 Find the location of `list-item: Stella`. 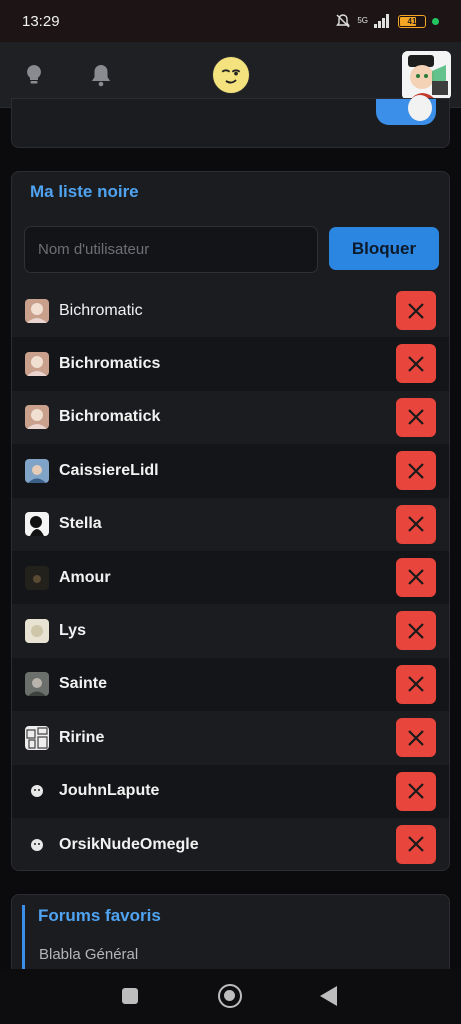

list-item: Stella is located at coordinates (230, 524).